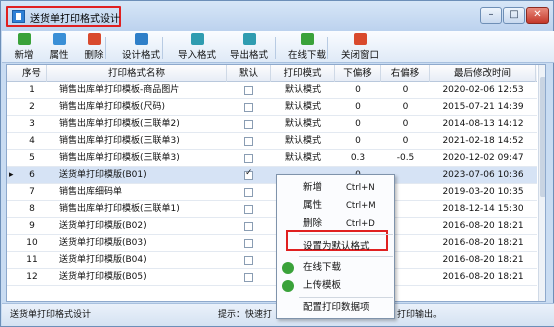  What do you see at coordinates (358, 73) in the screenshot?
I see `column-header: 下偏移` at bounding box center [358, 73].